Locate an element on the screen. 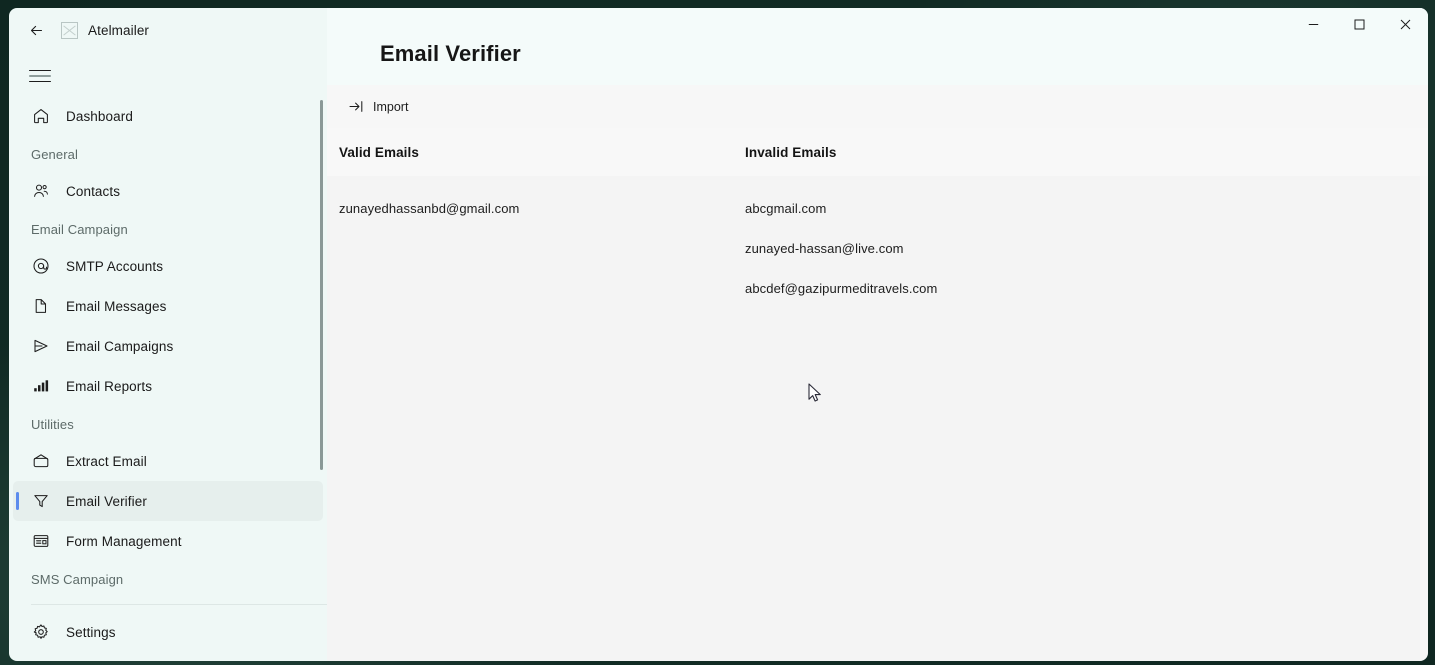 Image resolution: width=1435 pixels, height=665 pixels. sidebar-item-label: Email Reports is located at coordinates (109, 386).